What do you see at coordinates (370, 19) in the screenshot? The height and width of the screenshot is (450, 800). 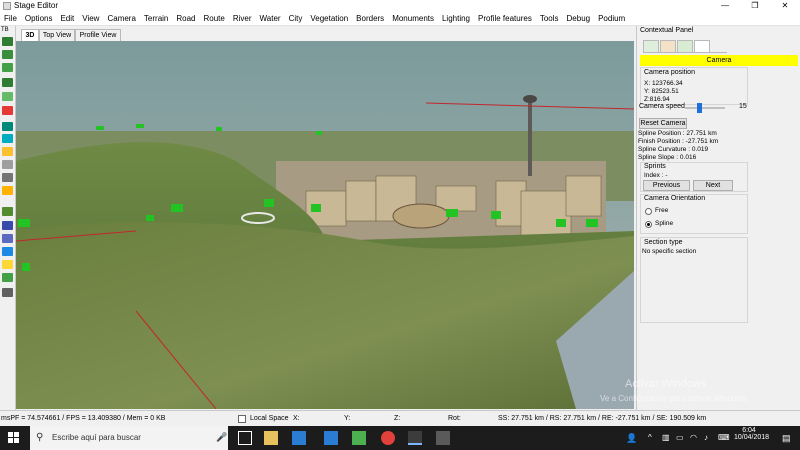 I see `menu-borders: Borders` at bounding box center [370, 19].